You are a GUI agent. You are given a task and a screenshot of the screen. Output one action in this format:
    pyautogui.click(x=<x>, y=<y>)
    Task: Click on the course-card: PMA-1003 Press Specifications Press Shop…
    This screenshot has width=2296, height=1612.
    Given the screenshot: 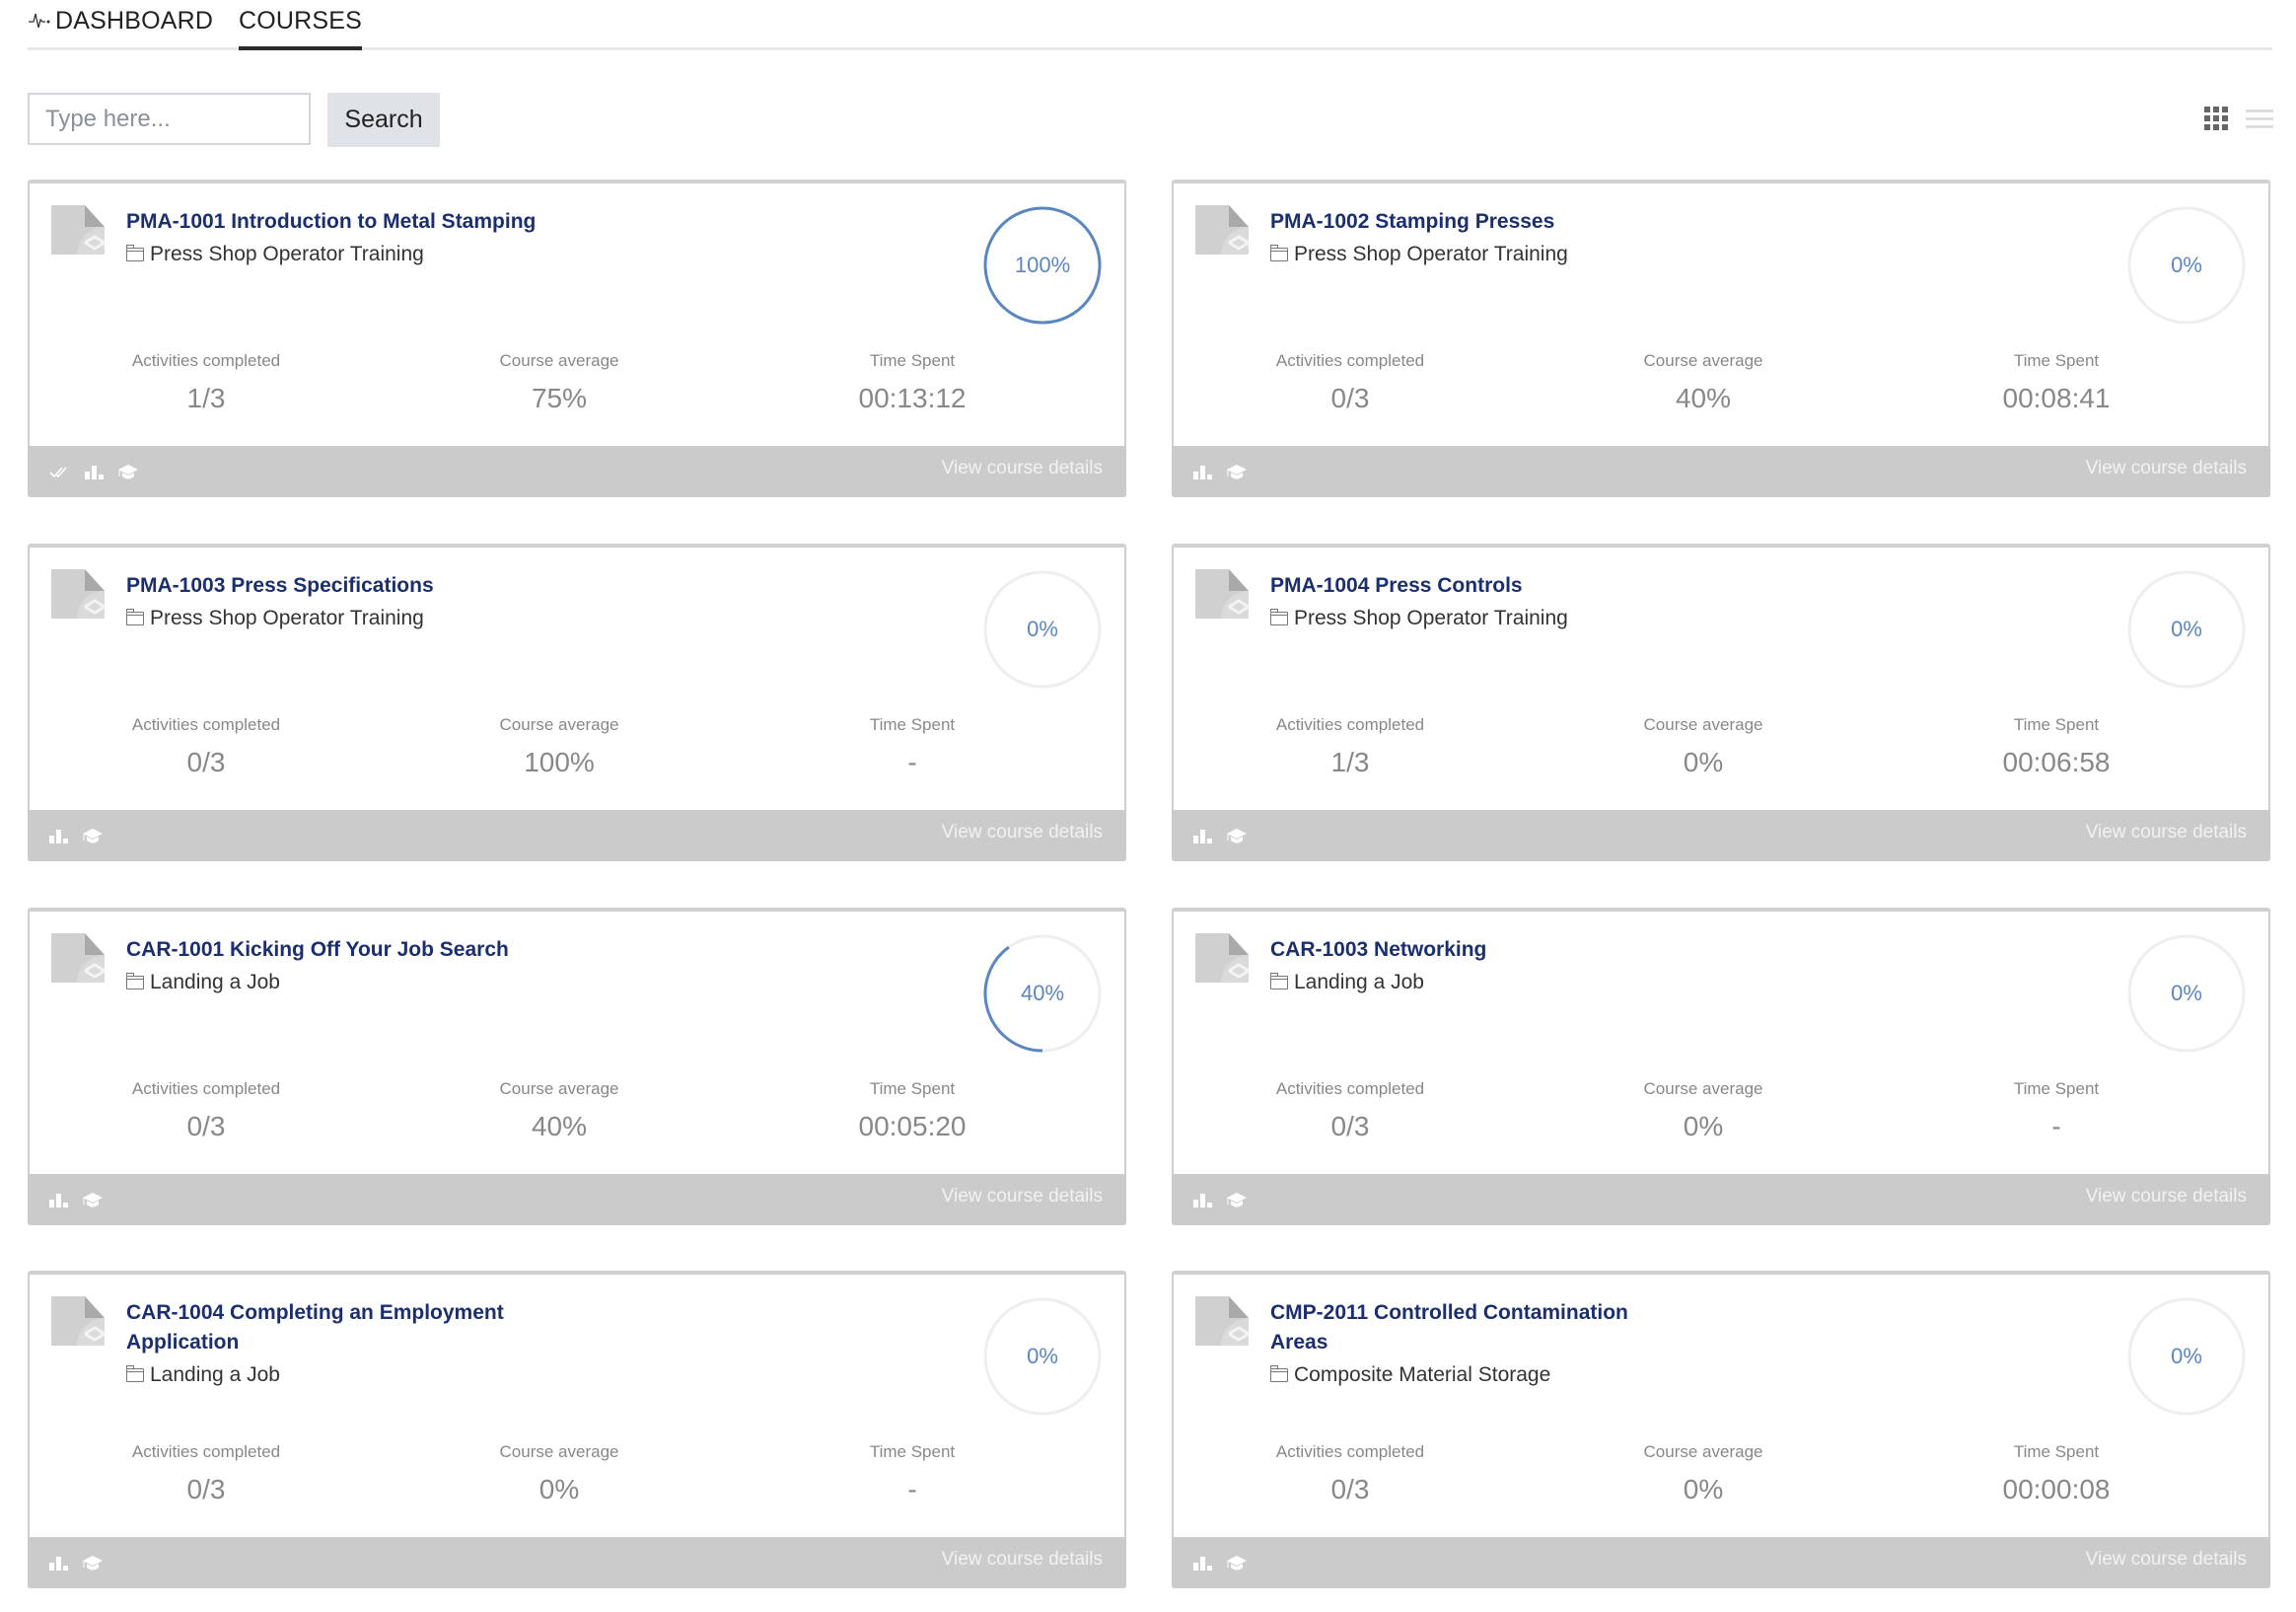 What is the action you would take?
    pyautogui.click(x=577, y=702)
    